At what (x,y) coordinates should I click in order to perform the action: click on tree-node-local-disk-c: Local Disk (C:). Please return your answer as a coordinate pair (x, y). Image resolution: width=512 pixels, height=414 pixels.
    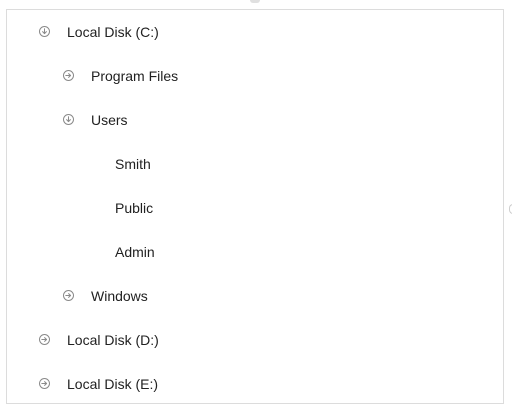
    Looking at the image, I should click on (255, 32).